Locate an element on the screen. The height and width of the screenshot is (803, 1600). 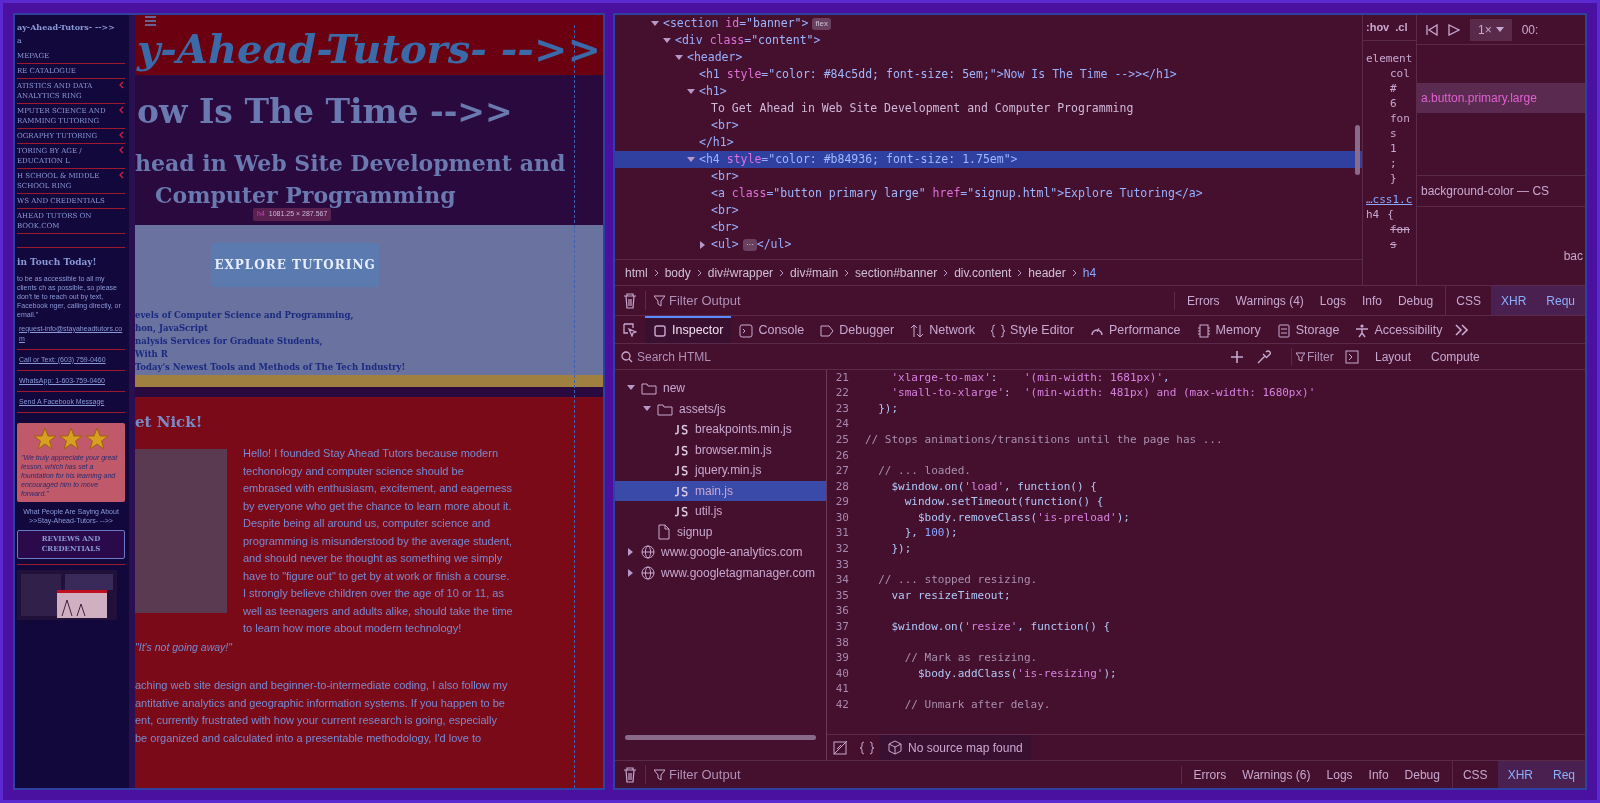
markup-node: <a class="button primary large" href="signup.html">Explore Tutoring</a> is located at coordinates (988, 193).